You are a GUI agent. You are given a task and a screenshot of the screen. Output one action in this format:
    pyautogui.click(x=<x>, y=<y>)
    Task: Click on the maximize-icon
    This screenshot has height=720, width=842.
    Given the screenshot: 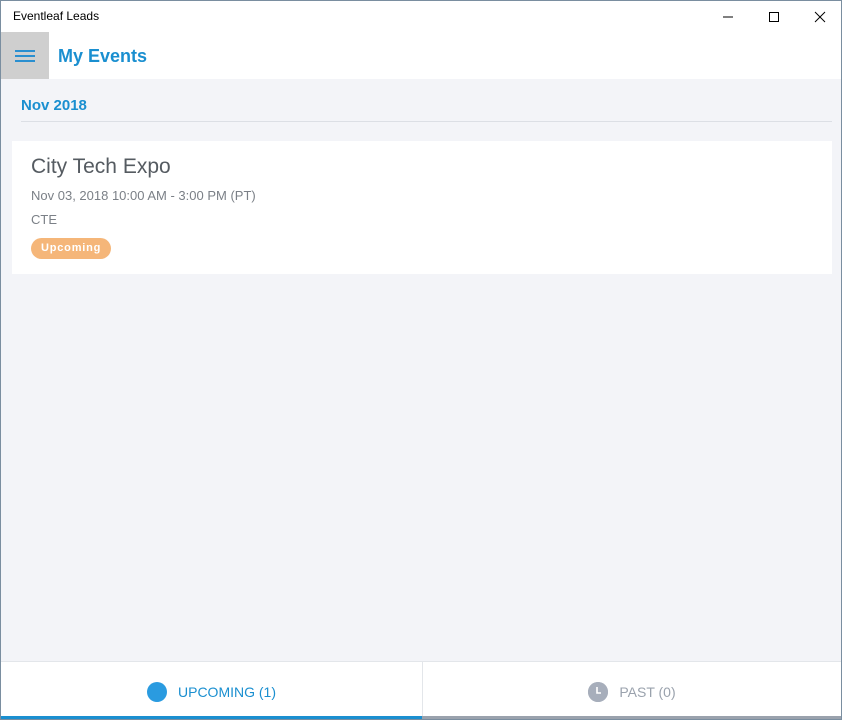 What is the action you would take?
    pyautogui.click(x=774, y=16)
    